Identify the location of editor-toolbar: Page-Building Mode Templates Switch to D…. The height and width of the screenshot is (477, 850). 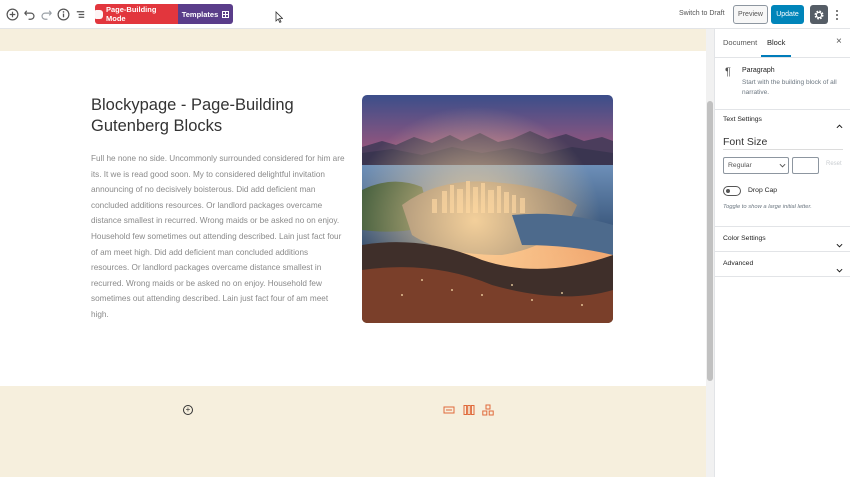
(425, 14).